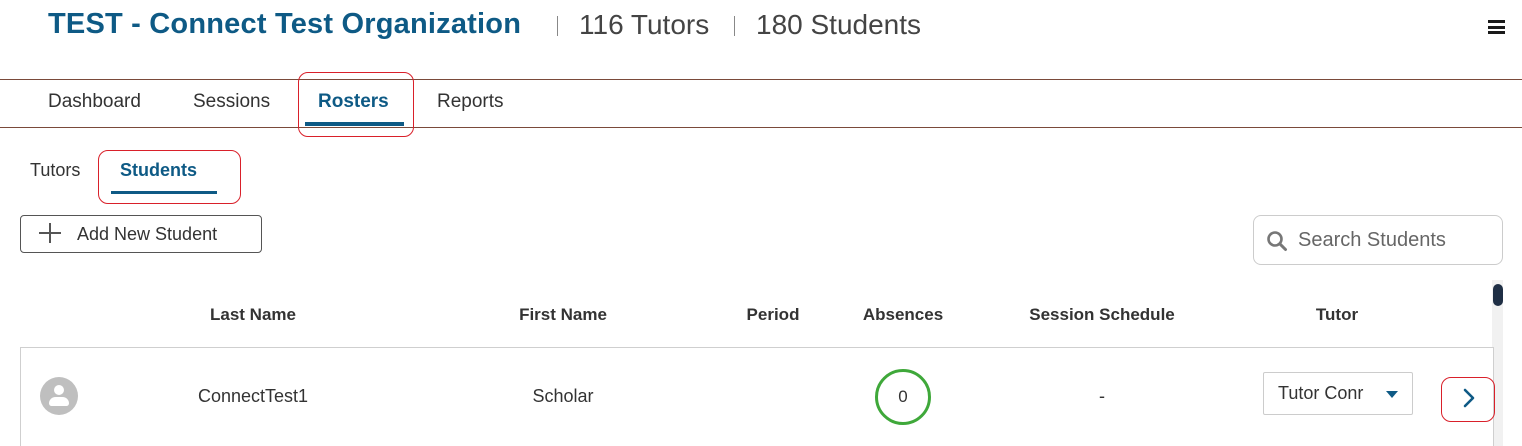  I want to click on tutor-select: Tutor Conr, so click(1338, 393).